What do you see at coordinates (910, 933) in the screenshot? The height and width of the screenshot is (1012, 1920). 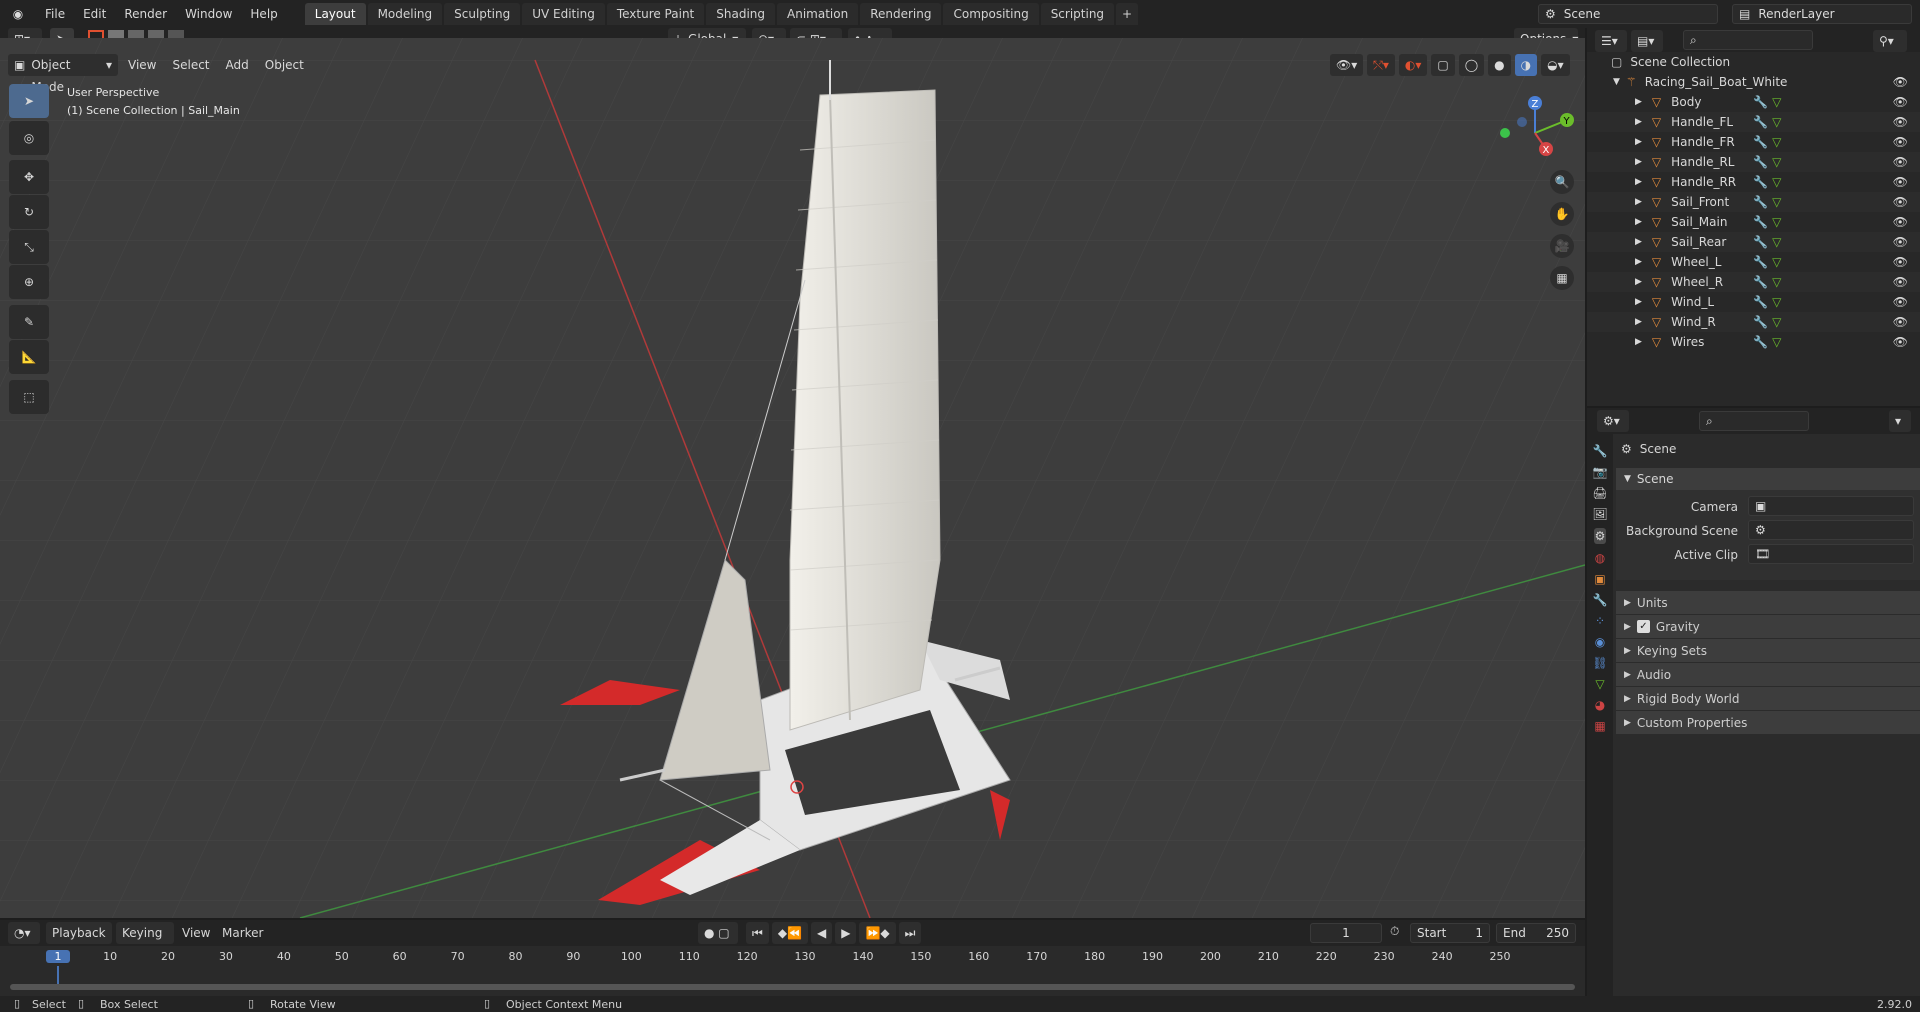 I see `jump-end-icon: ⏭` at bounding box center [910, 933].